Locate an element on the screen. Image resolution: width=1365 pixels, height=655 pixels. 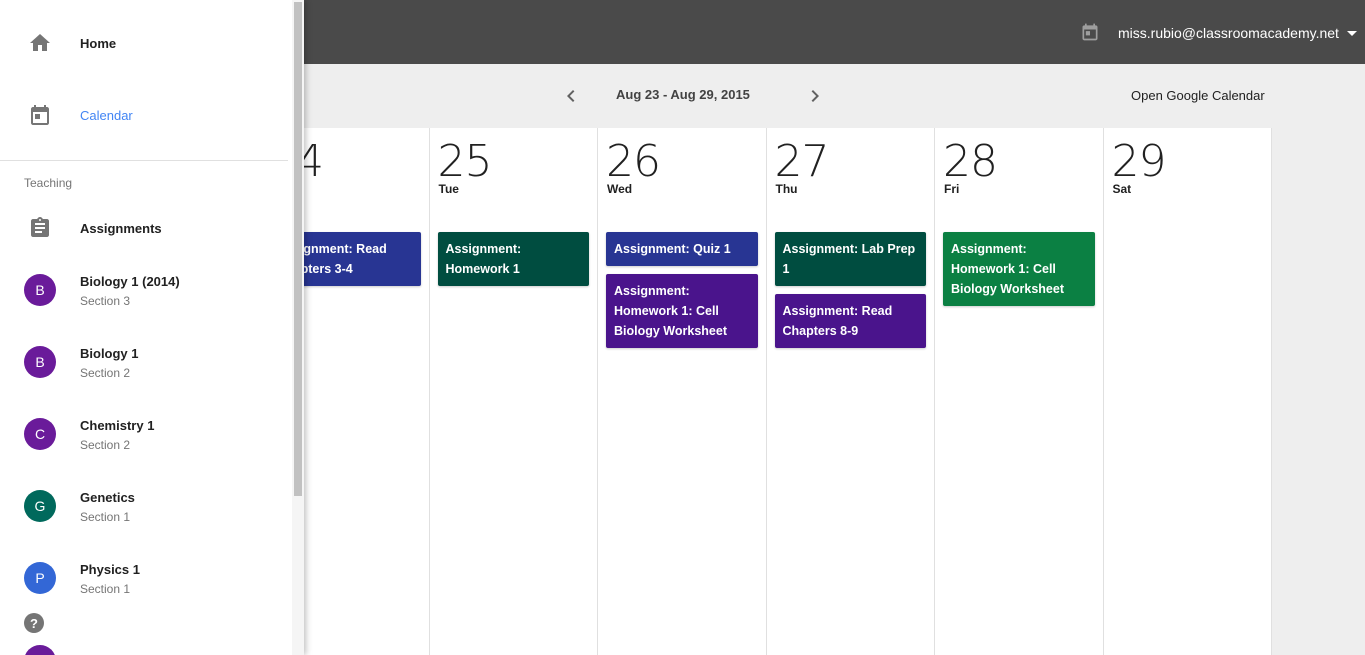
account-menu: miss.rubio@classroomacademy.net is located at coordinates (1237, 33).